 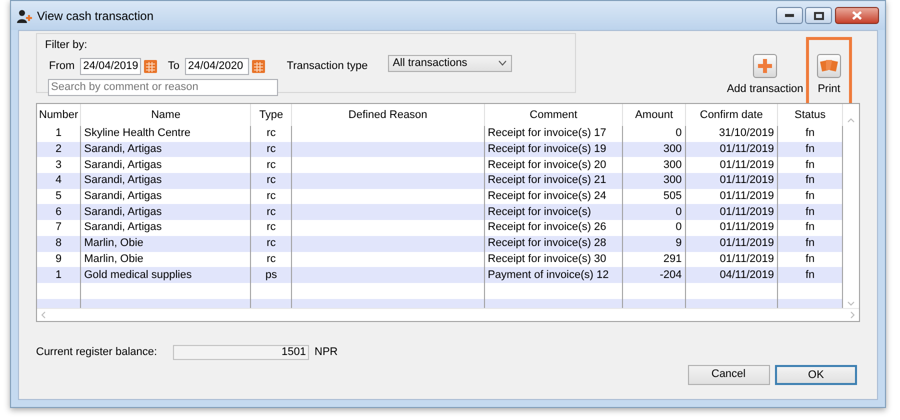 I want to click on minimize-icon, so click(x=789, y=15).